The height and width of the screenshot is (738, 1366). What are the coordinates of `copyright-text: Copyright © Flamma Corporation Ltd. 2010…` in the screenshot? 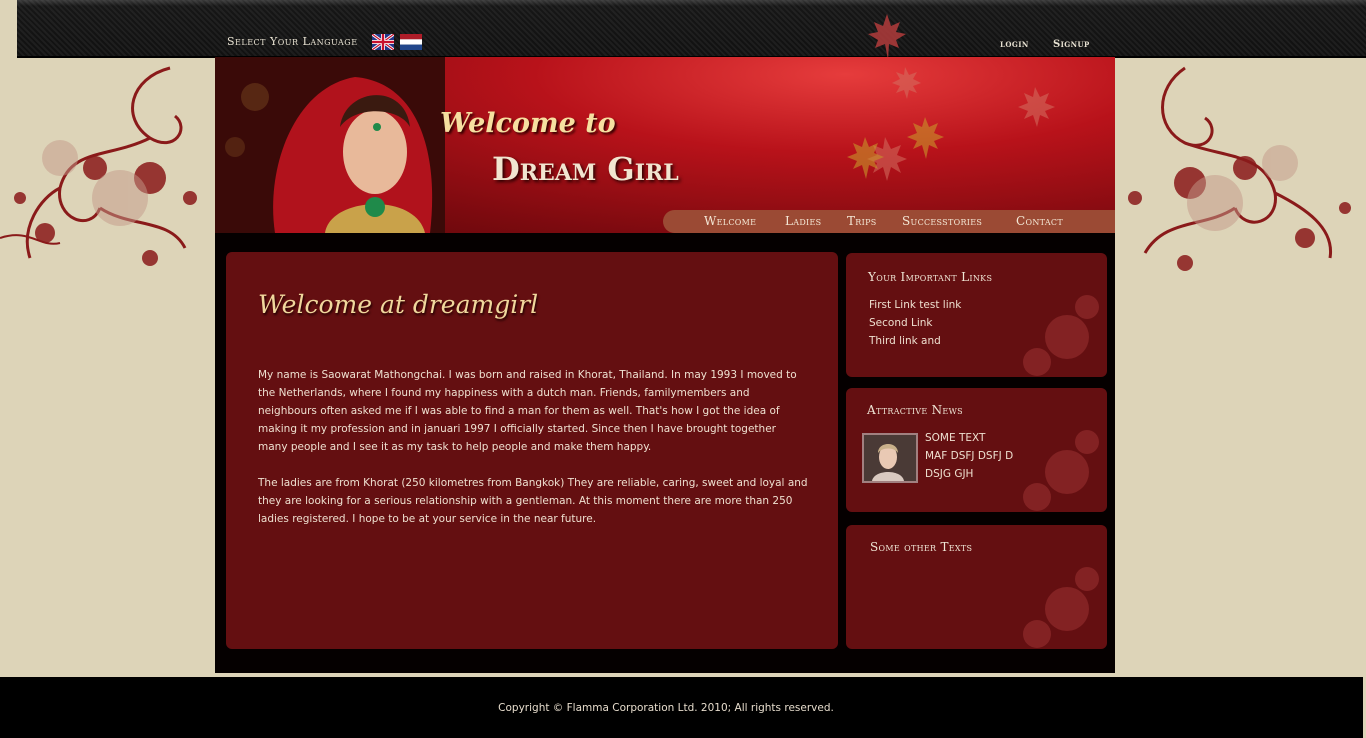 It's located at (666, 708).